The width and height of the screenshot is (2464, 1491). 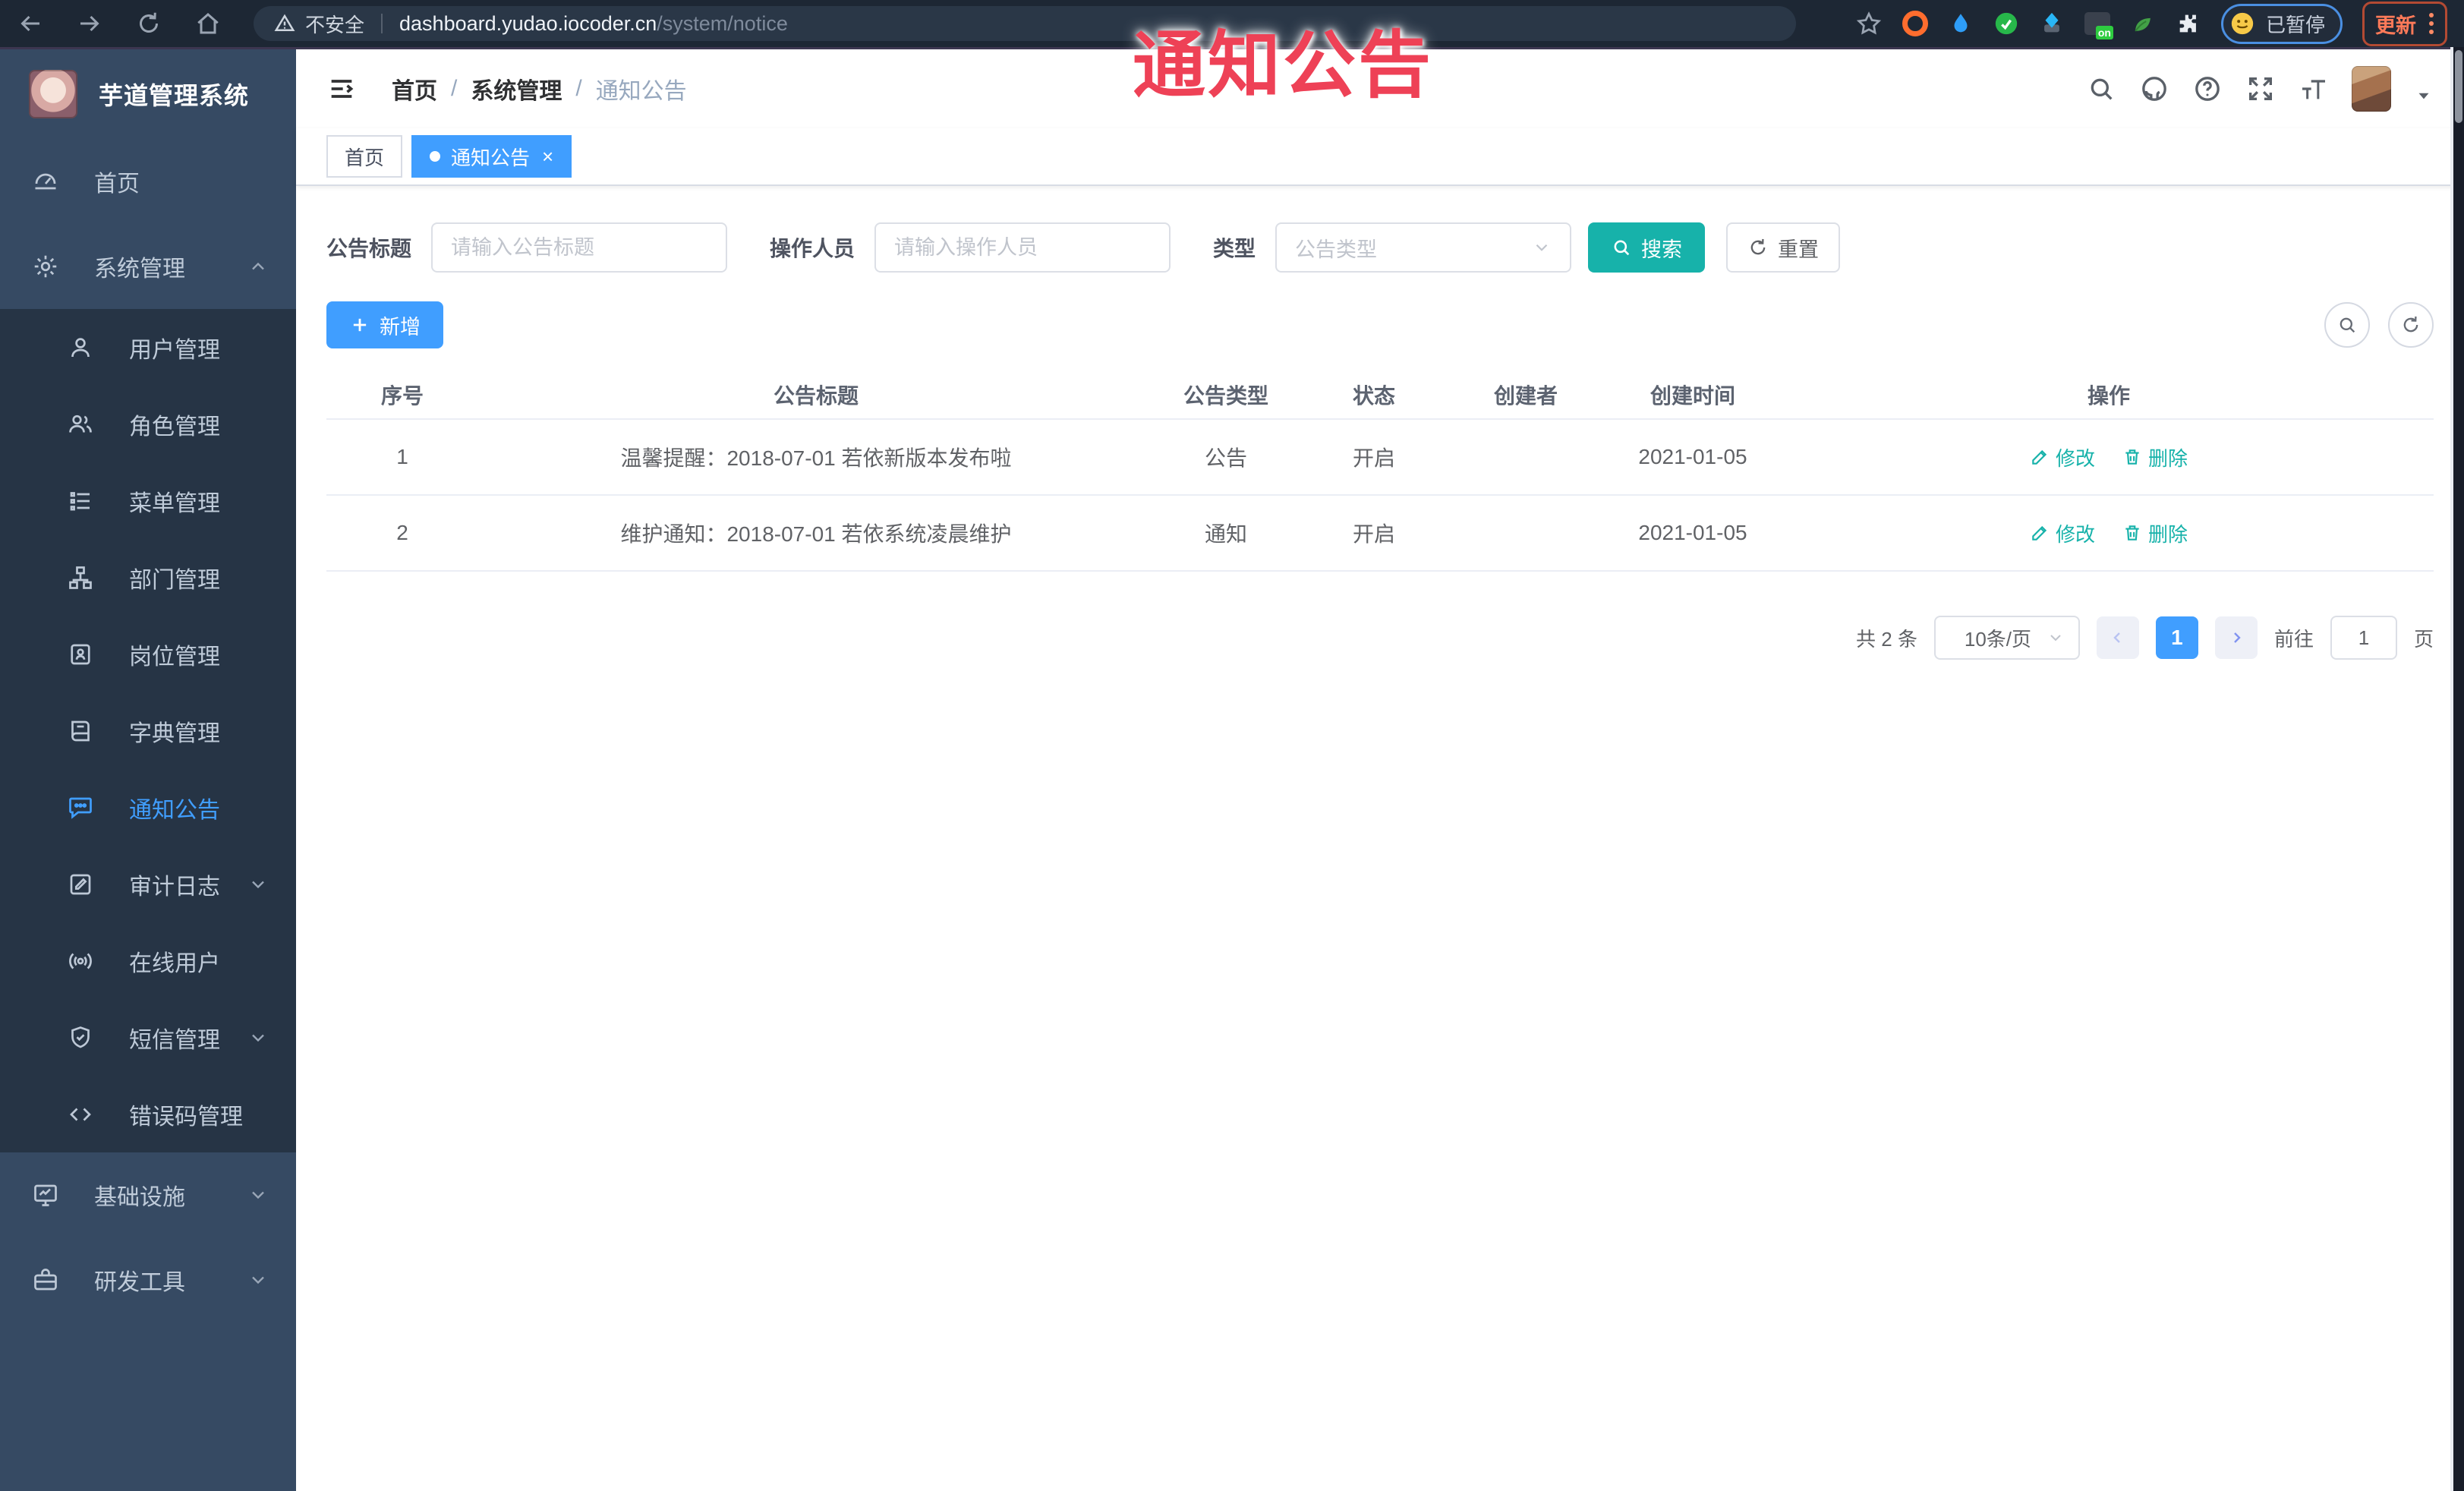 What do you see at coordinates (1961, 23) in the screenshot?
I see `extension-drop-icon` at bounding box center [1961, 23].